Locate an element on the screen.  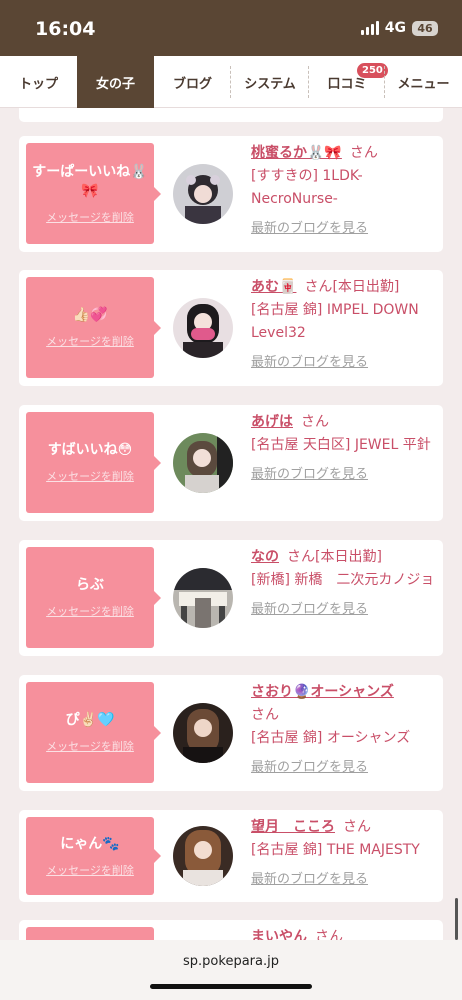
girl-name-link: あむ🀄 is located at coordinates (273, 287).